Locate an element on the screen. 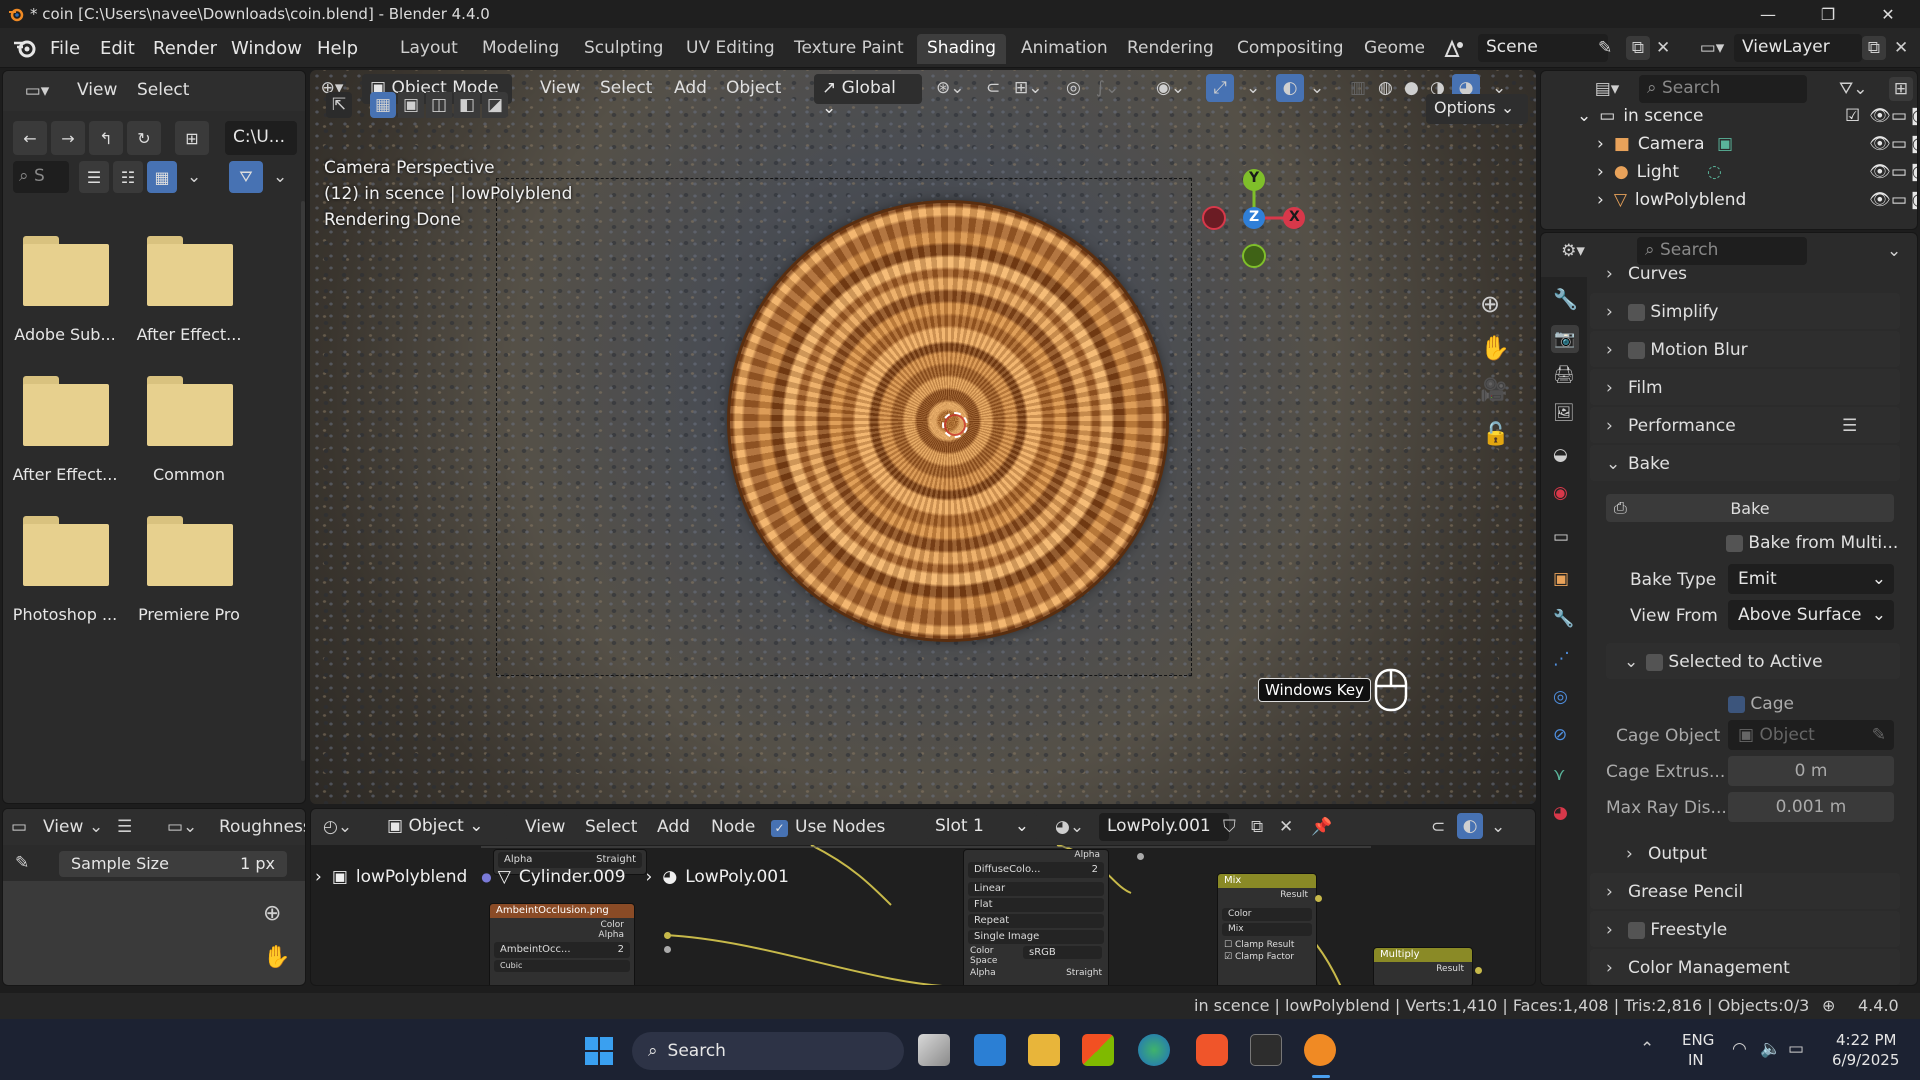 The image size is (1920, 1080). material-tab-icon: ◕ is located at coordinates (1560, 813).